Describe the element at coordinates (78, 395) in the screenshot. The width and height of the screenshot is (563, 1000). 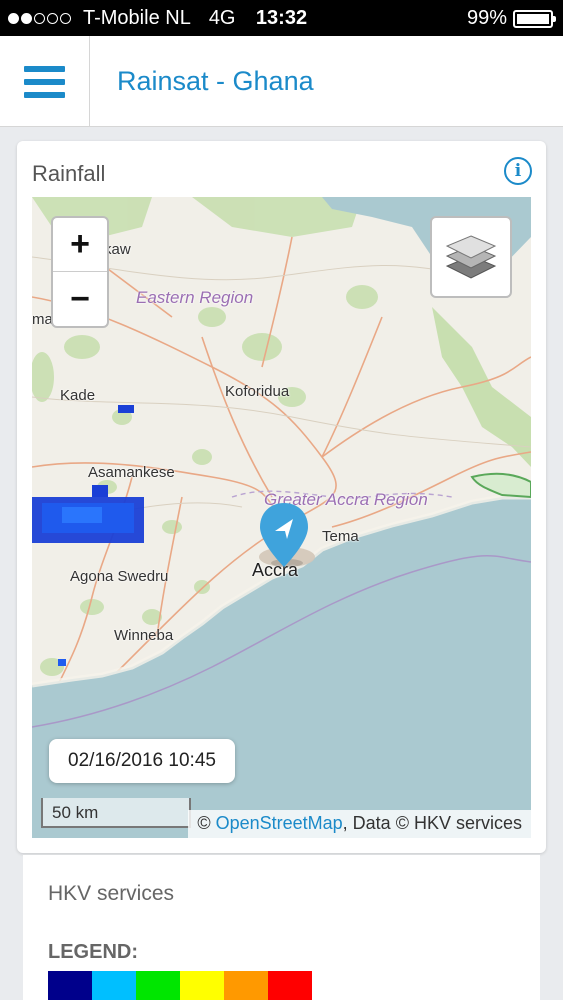
I see `map-label-kade: Kade` at that location.